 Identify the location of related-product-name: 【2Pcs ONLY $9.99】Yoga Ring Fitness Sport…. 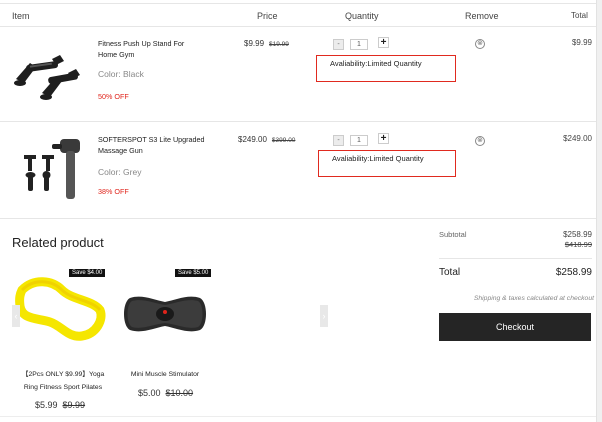
(63, 381).